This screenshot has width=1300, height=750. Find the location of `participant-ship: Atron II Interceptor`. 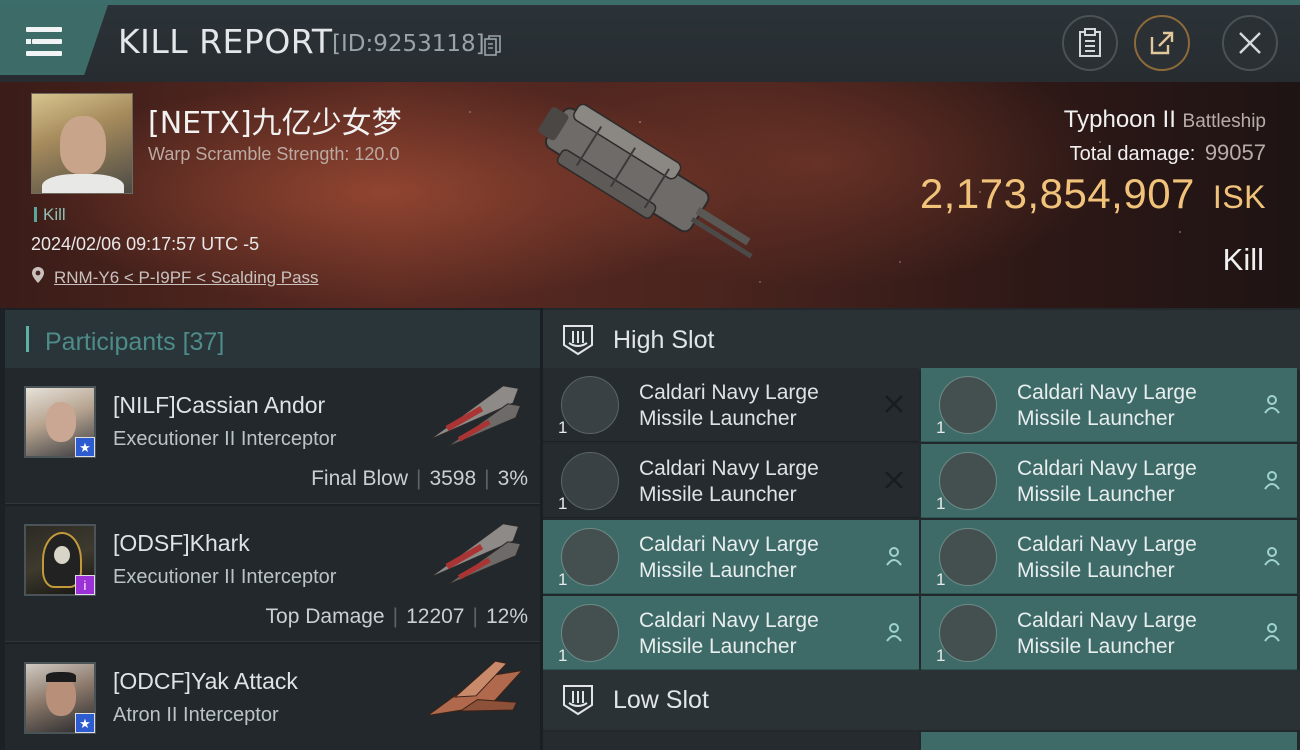

participant-ship: Atron II Interceptor is located at coordinates (196, 715).